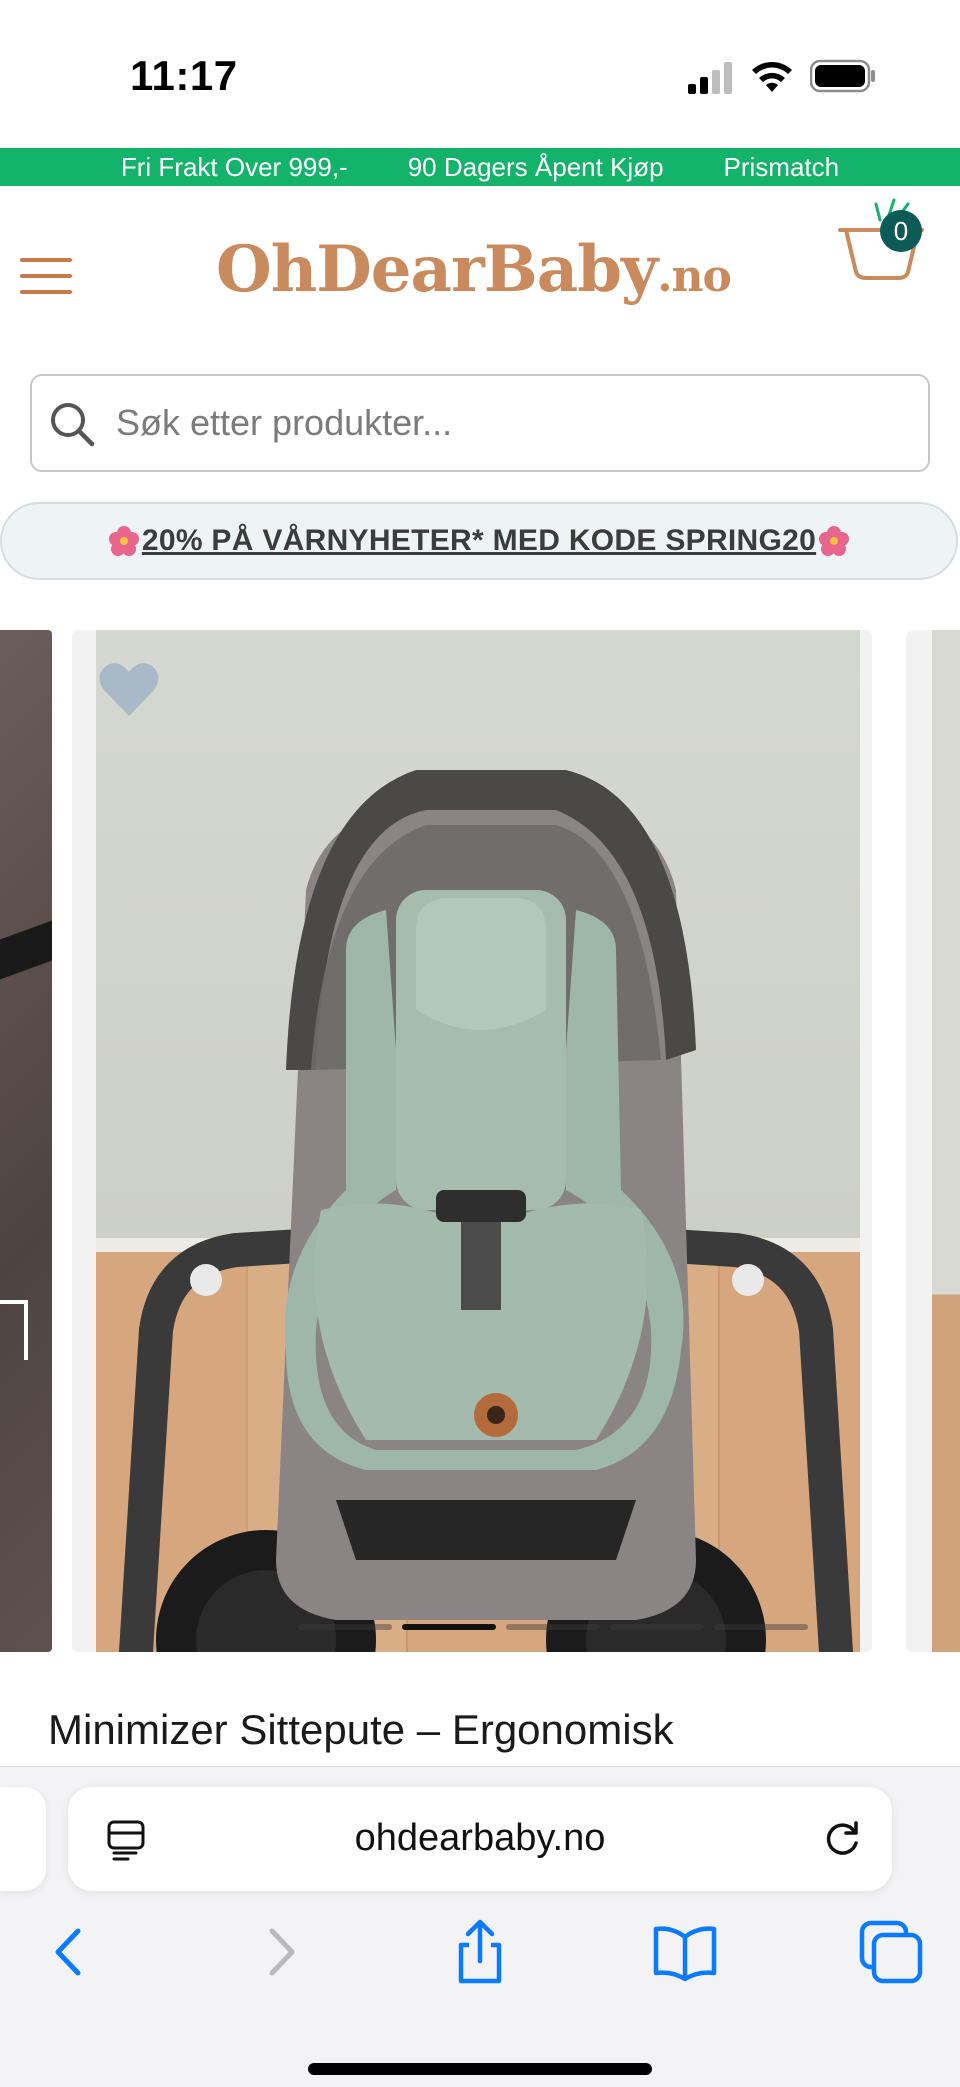 Image resolution: width=960 pixels, height=2087 pixels. I want to click on status-bar: 11:17, so click(480, 74).